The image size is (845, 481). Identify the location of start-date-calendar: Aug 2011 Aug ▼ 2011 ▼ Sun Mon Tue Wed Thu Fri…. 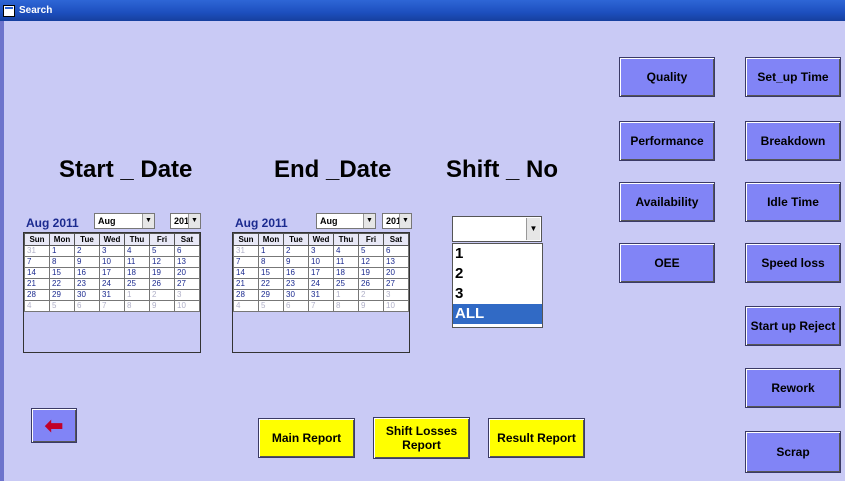
(112, 282).